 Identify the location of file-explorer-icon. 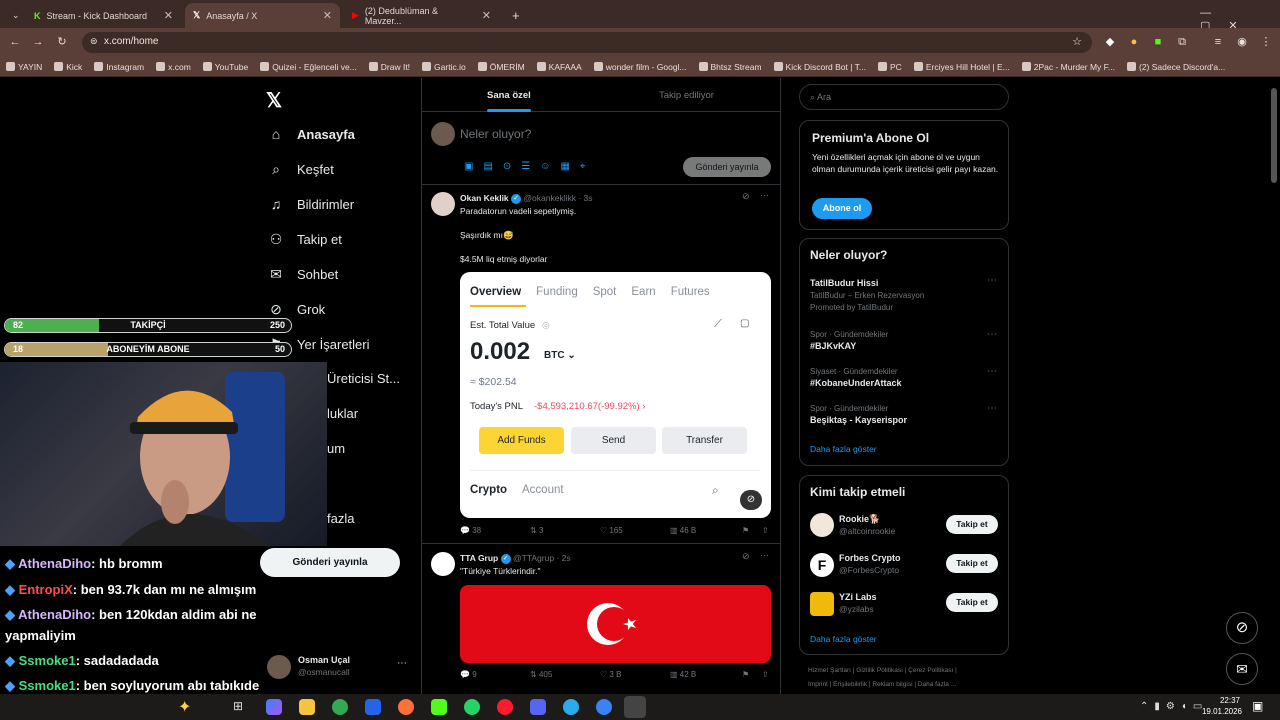
(307, 707).